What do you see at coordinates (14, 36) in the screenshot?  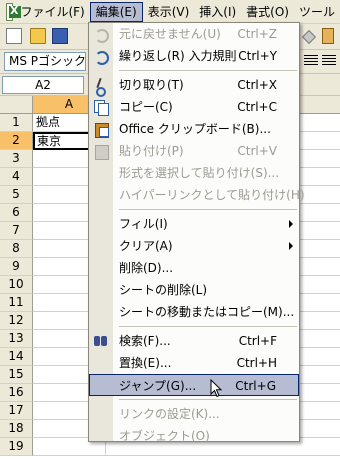 I see `new-document-icon` at bounding box center [14, 36].